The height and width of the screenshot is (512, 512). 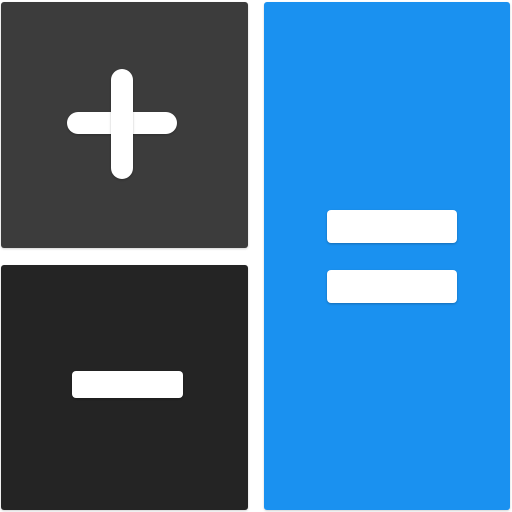 I want to click on equals-icon-bottom-bar, so click(x=392, y=286).